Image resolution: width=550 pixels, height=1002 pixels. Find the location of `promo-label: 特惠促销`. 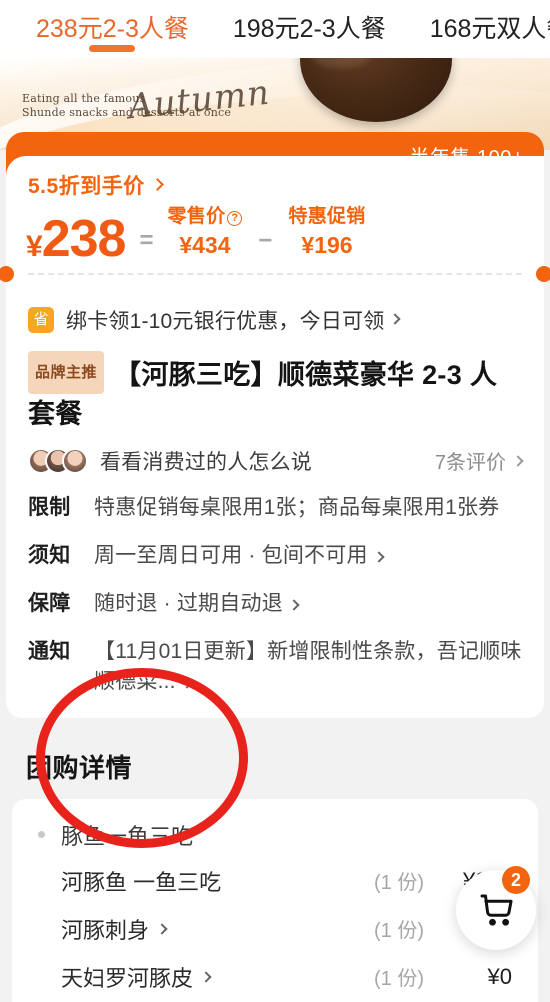

promo-label: 特惠促销 is located at coordinates (327, 216).